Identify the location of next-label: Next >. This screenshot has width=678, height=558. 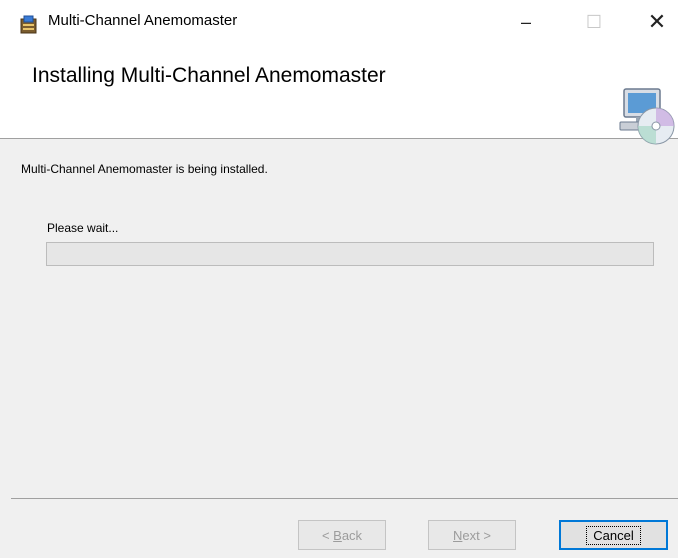
(472, 535).